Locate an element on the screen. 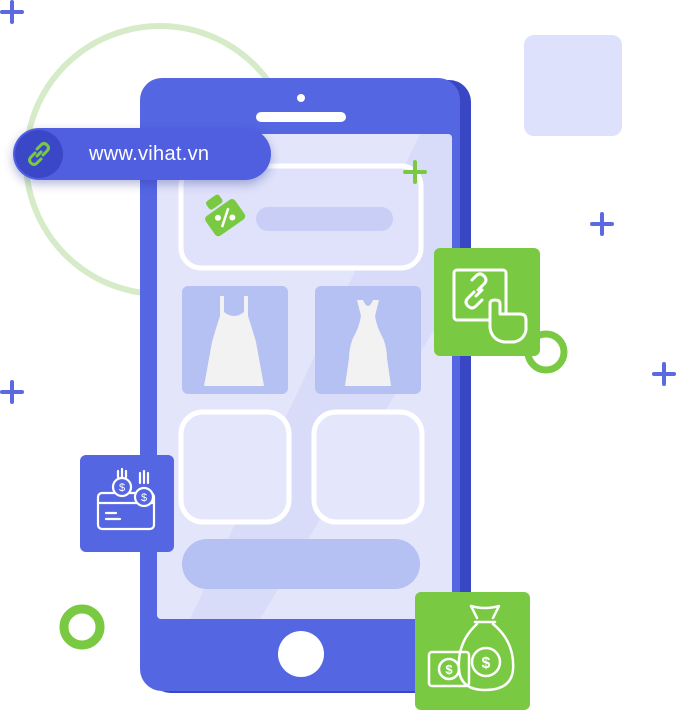 Image resolution: width=677 pixels, height=726 pixels. money-card: $ $ is located at coordinates (472, 651).